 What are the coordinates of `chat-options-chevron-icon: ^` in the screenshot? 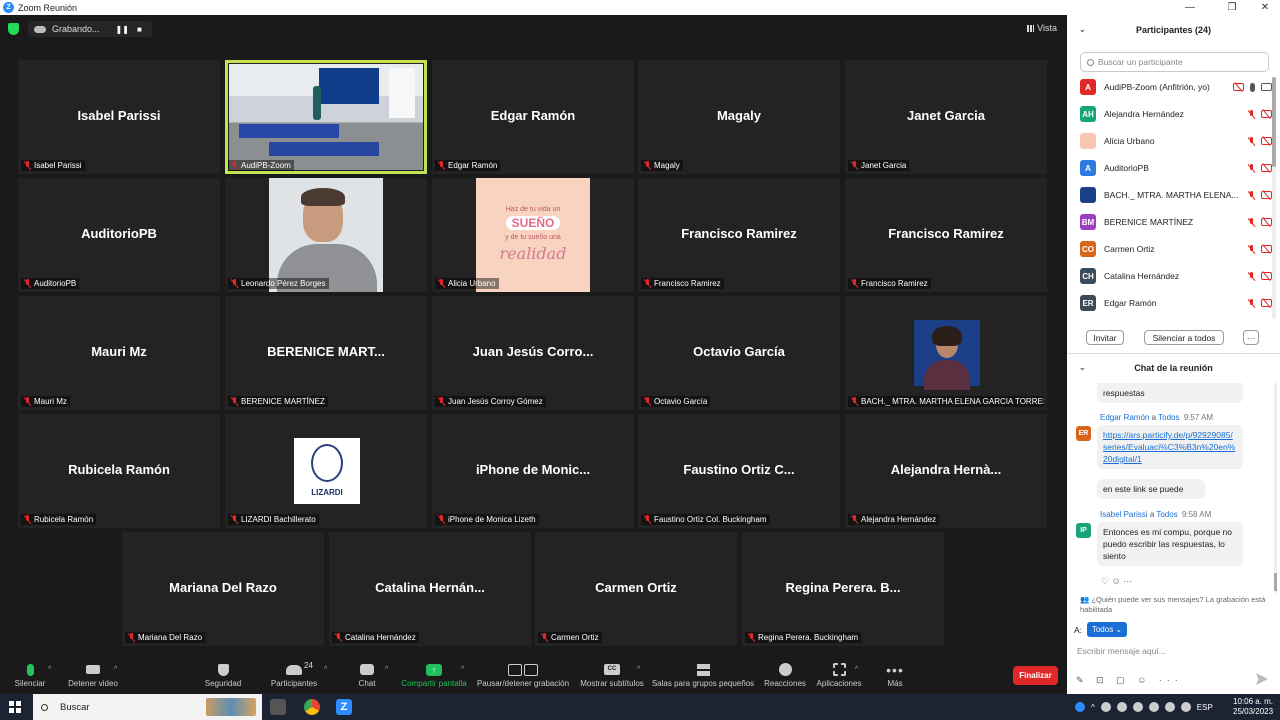 It's located at (386, 669).